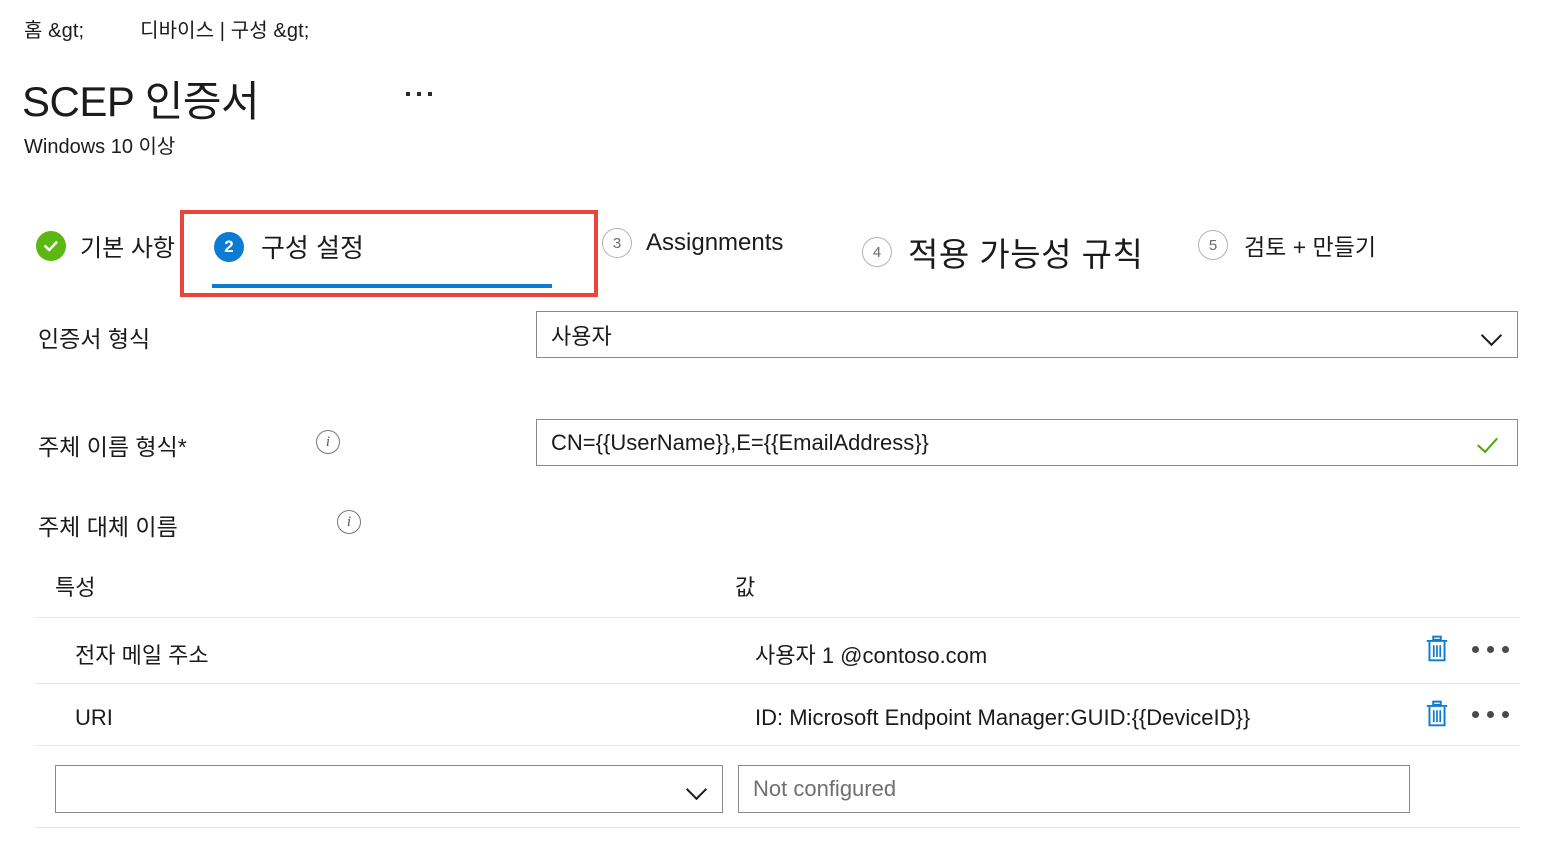 This screenshot has width=1560, height=853. What do you see at coordinates (1026, 254) in the screenshot?
I see `wizard-step-label: 적용 가능성 규칙` at bounding box center [1026, 254].